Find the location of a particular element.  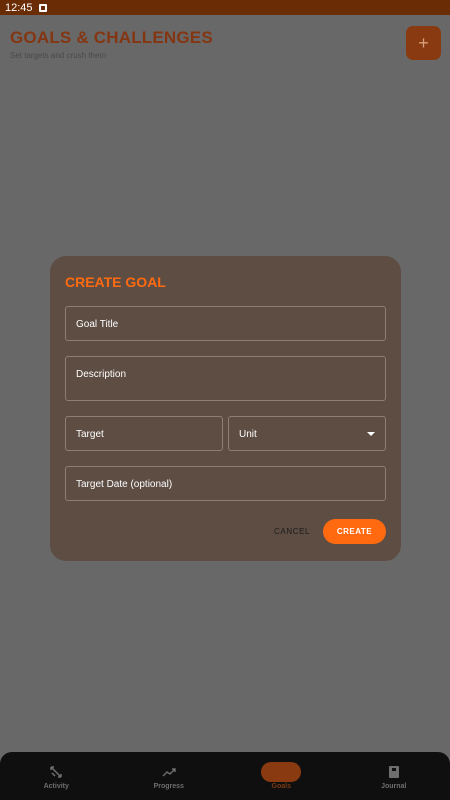

dropdown-arrow-icon is located at coordinates (371, 434).